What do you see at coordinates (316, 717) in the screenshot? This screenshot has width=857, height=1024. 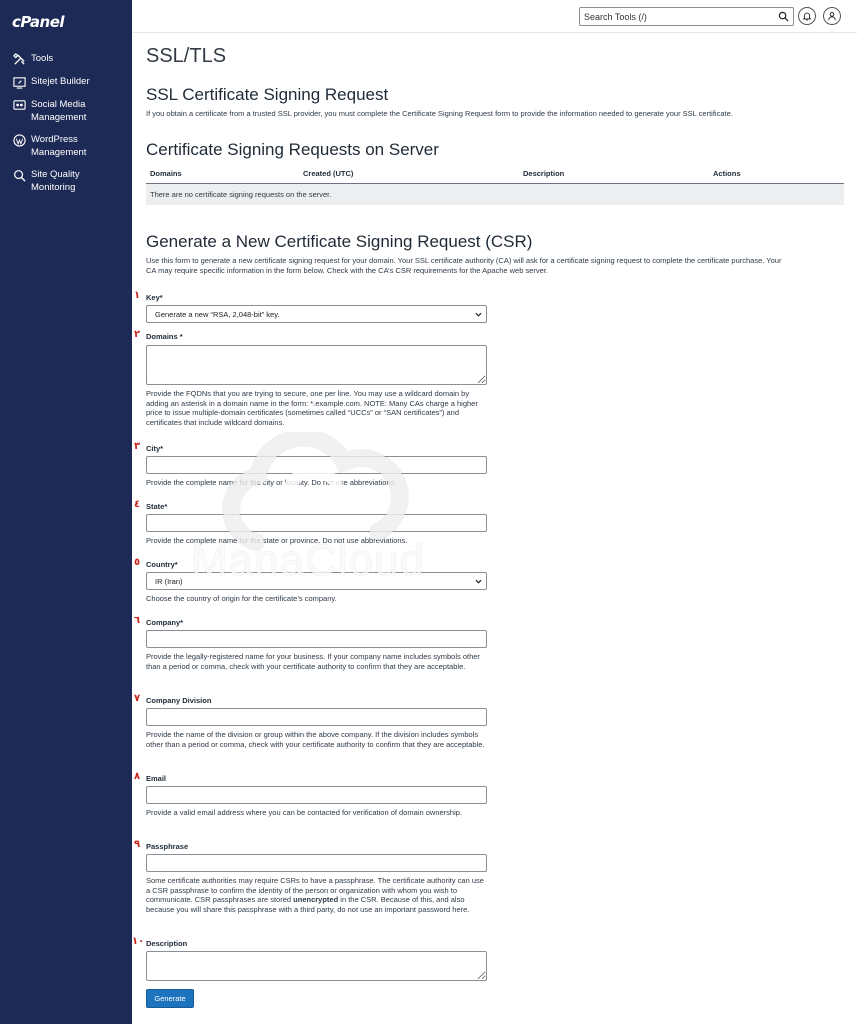 I see `division-input` at bounding box center [316, 717].